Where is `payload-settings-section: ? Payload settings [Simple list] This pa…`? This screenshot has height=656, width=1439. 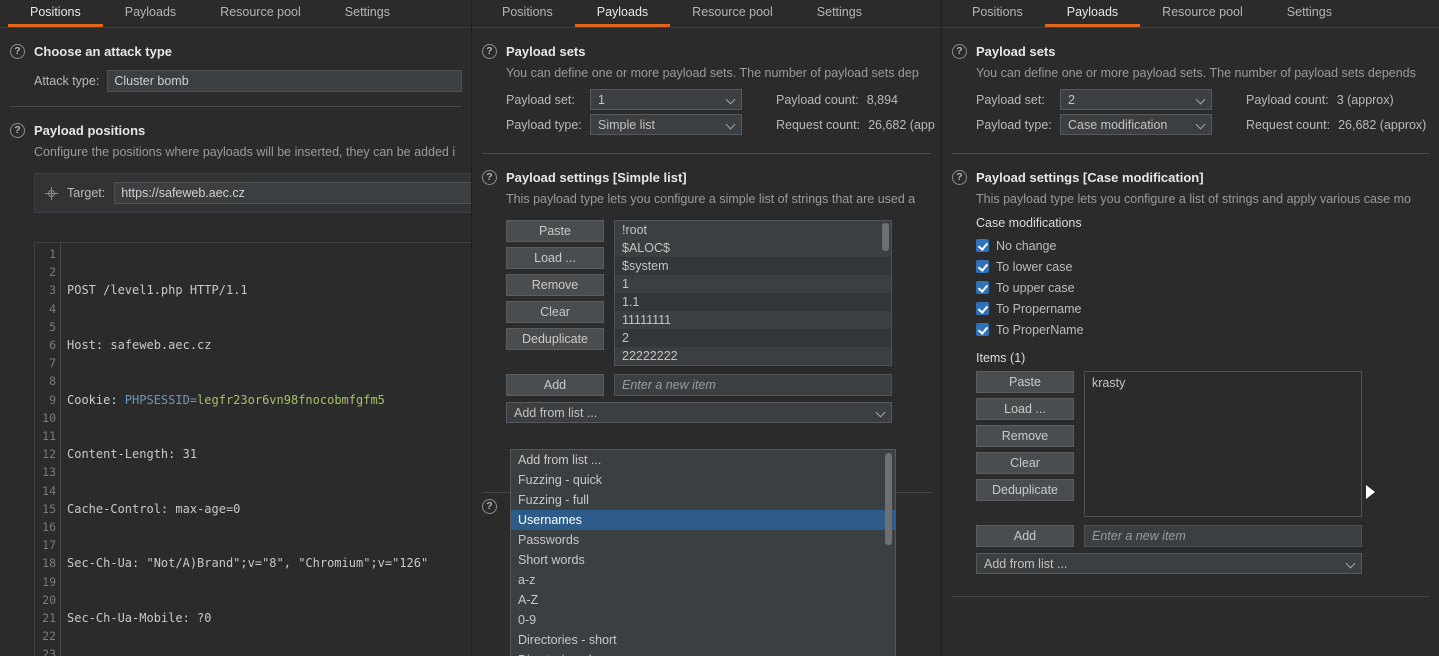 payload-settings-section: ? Payload settings [Simple list] This pa… is located at coordinates (706, 288).